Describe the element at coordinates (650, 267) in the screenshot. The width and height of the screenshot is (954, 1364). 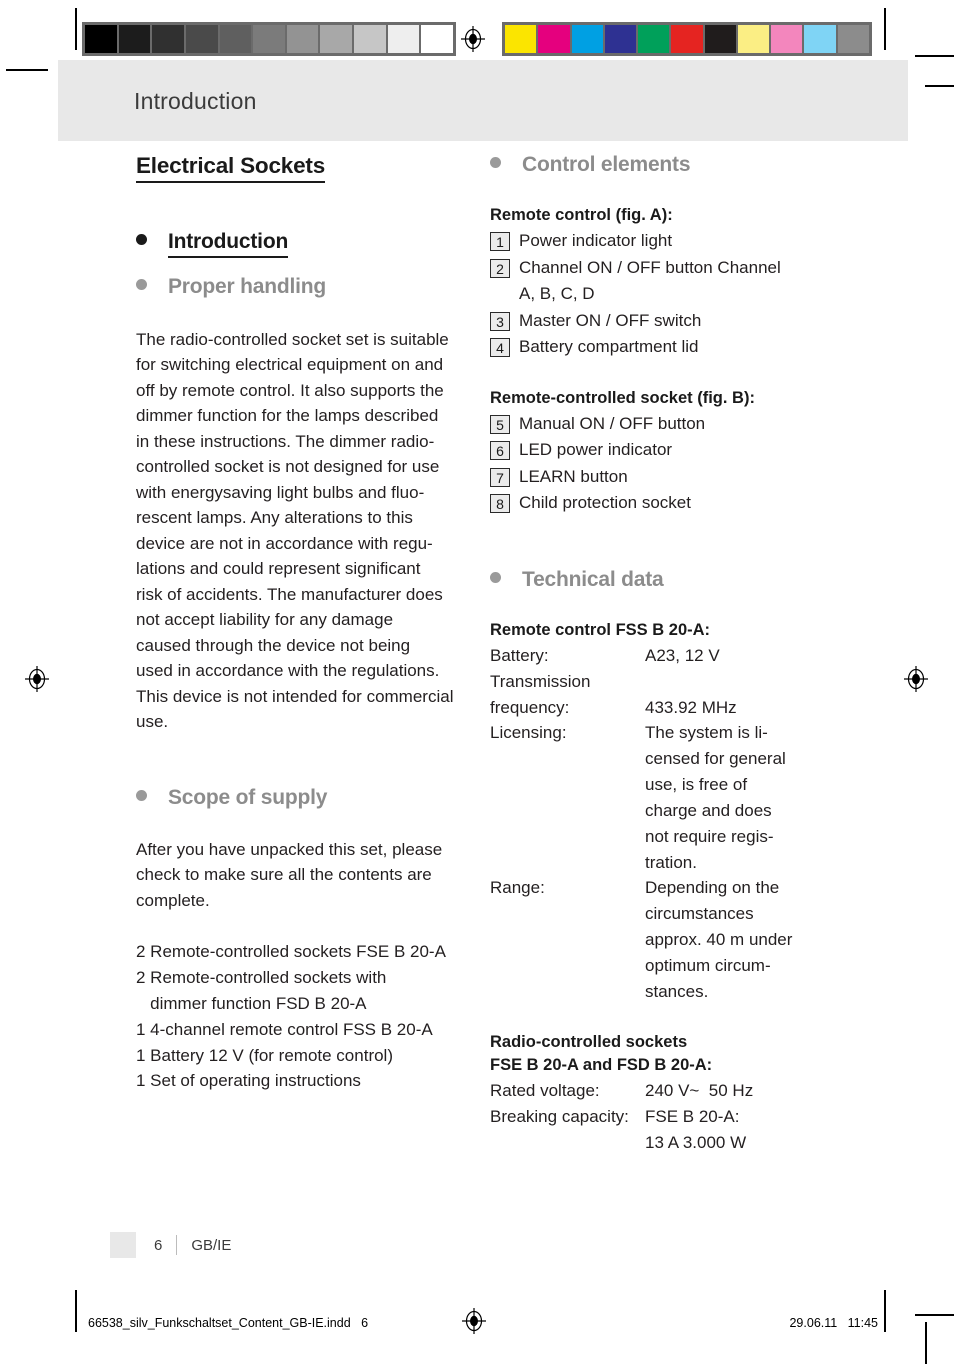
I see `text-line: Channel ON / OFF button Channel` at that location.